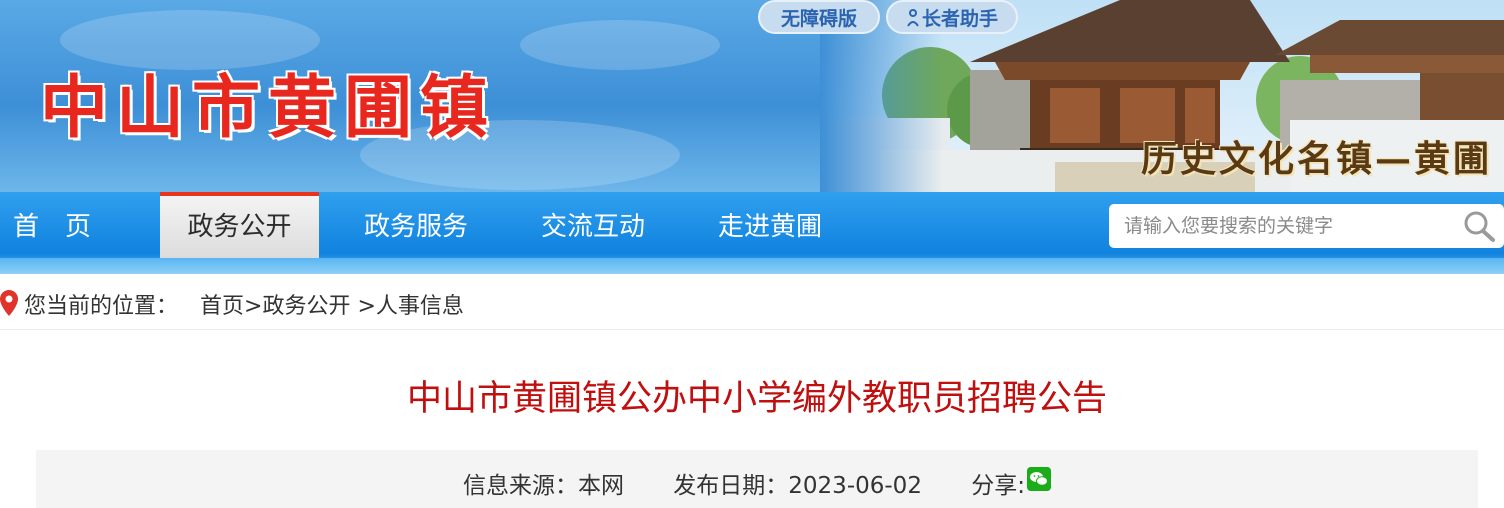  Describe the element at coordinates (222, 306) in the screenshot. I see `breadcrumb-home-link: 首页` at that location.